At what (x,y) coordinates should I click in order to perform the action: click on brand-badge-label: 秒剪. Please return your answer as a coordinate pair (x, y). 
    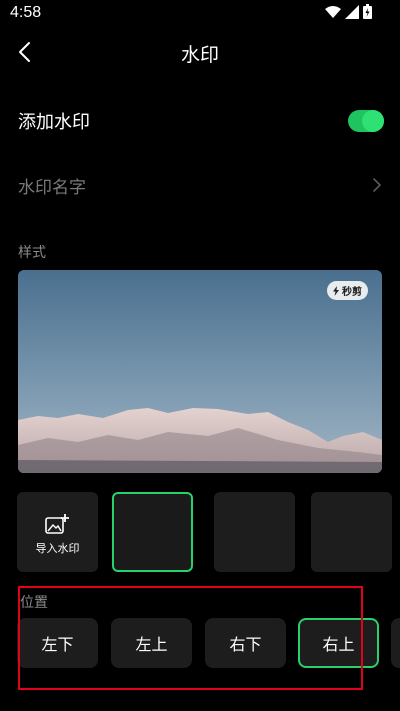
    Looking at the image, I should click on (352, 292).